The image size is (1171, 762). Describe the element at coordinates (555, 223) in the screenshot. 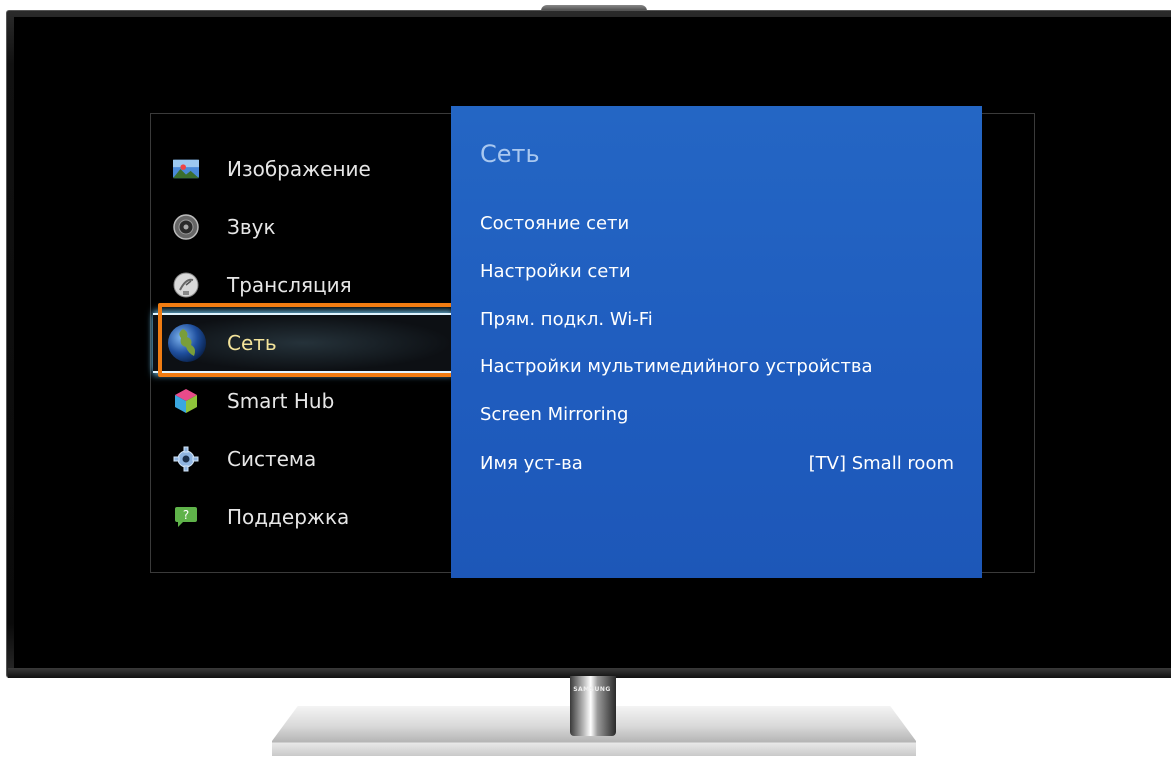

I see `submenu-item-label: Состояние сети` at that location.